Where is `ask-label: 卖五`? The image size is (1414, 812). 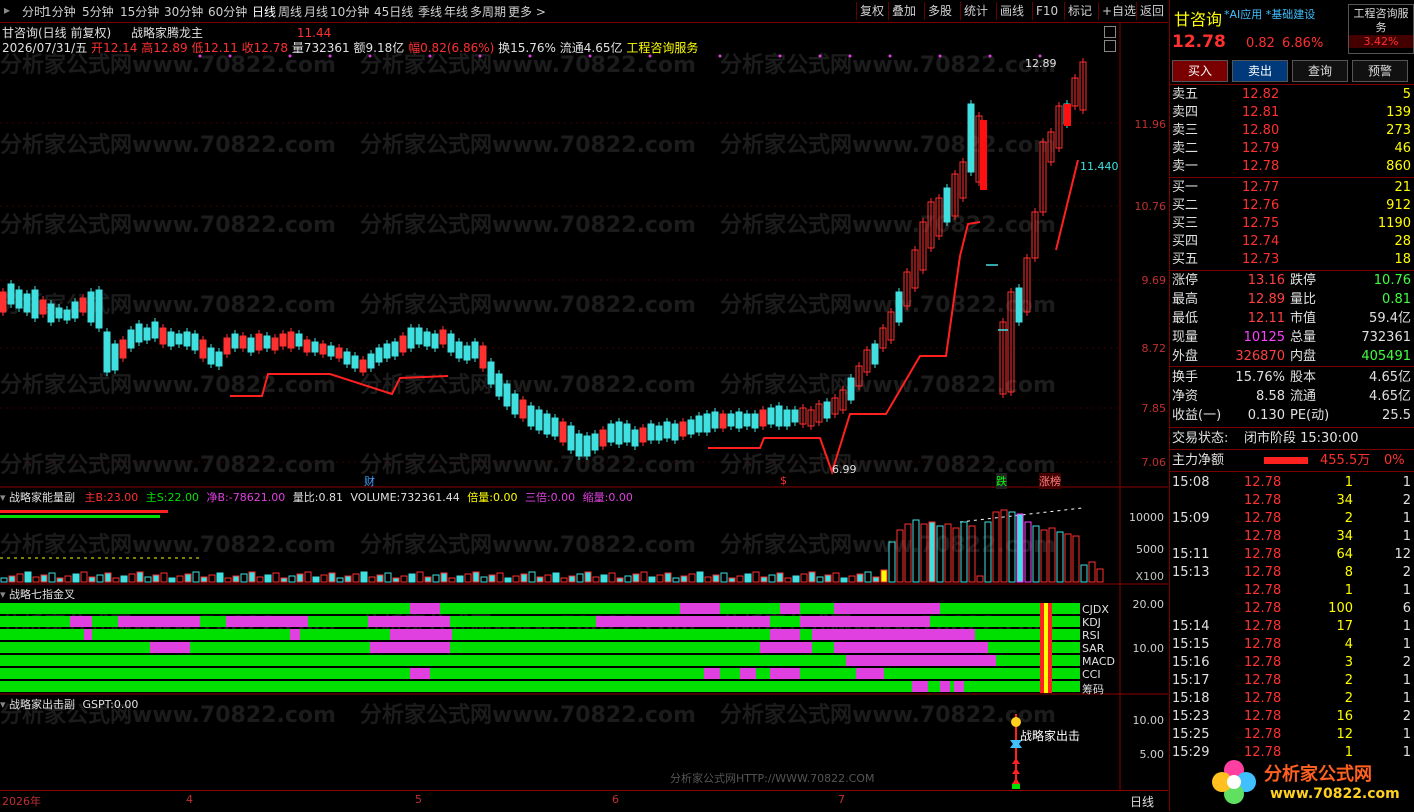 ask-label: 卖五 is located at coordinates (1185, 94).